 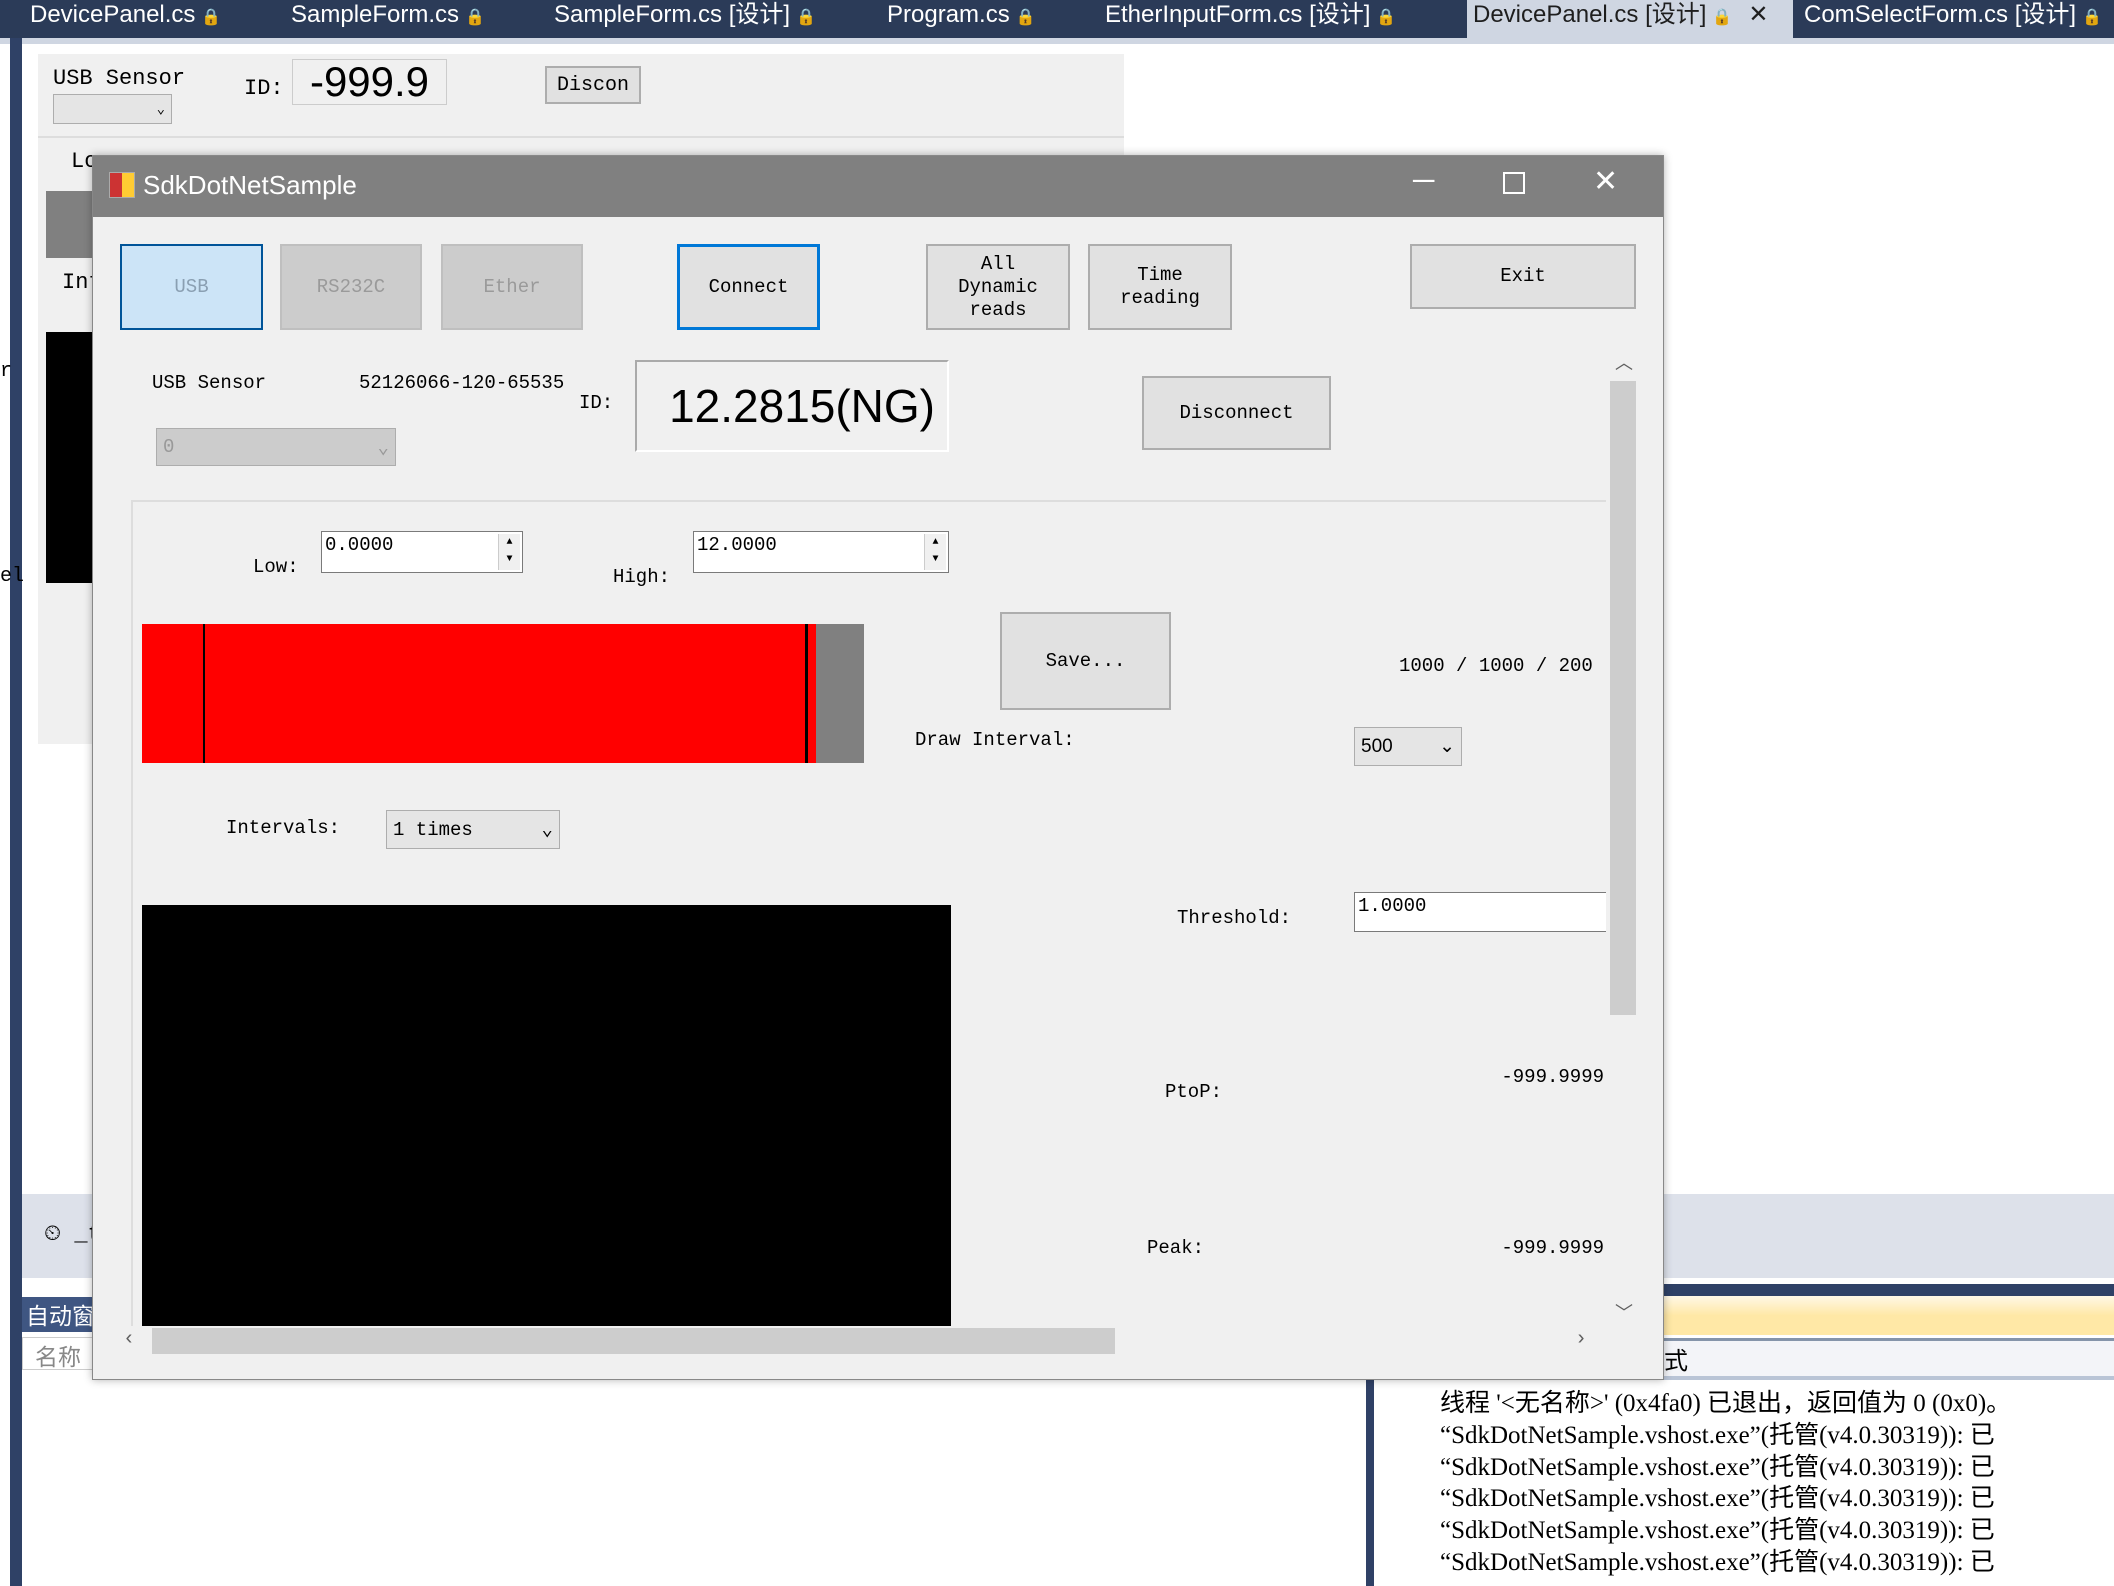 What do you see at coordinates (1552, 1077) in the screenshot?
I see `ptop-value: -999.9999` at bounding box center [1552, 1077].